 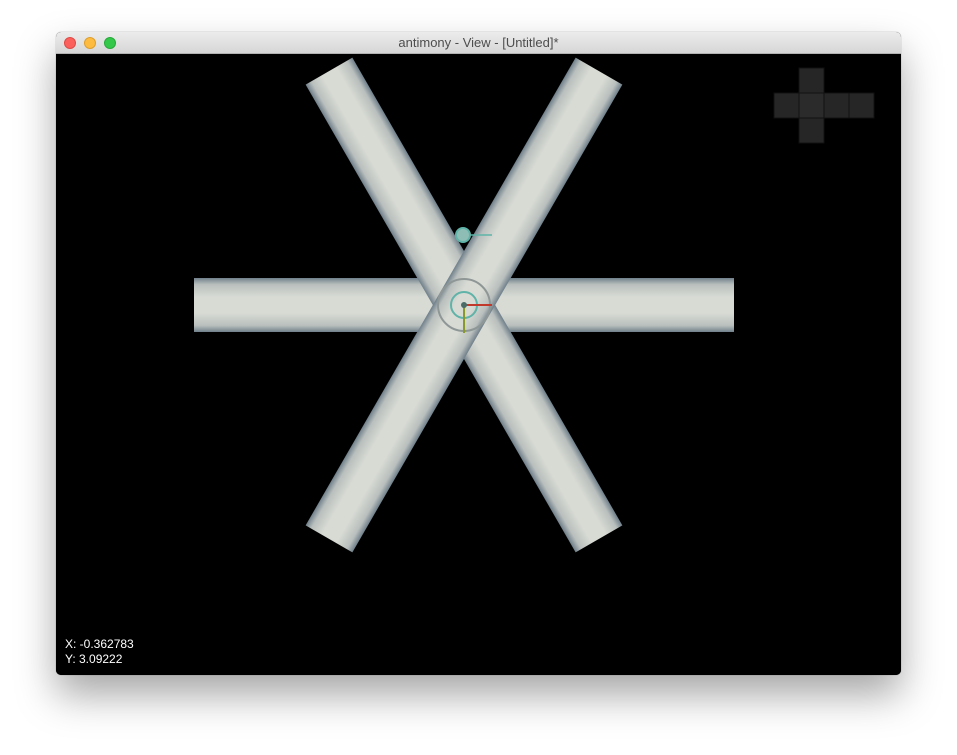 I want to click on cursor-coordinates: X: -0.362783 Y: 3.09222, so click(x=99, y=652).